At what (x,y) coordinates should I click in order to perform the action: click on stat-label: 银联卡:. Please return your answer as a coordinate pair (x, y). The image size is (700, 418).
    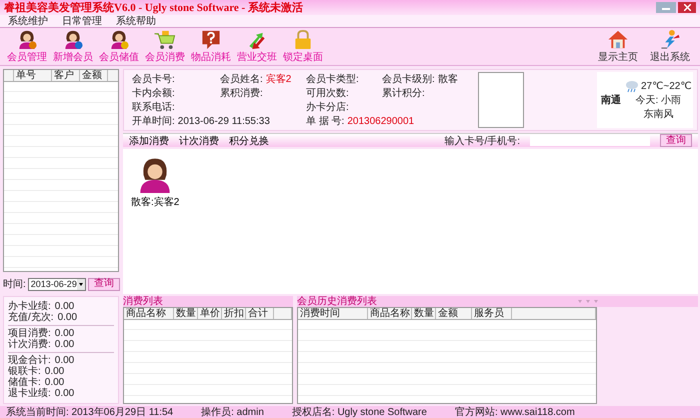
    Looking at the image, I should click on (24, 371).